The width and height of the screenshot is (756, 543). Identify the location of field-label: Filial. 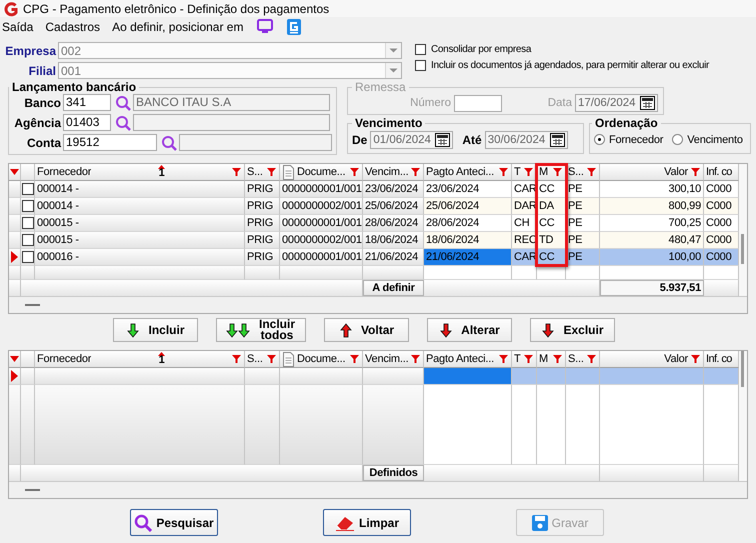
(42, 71).